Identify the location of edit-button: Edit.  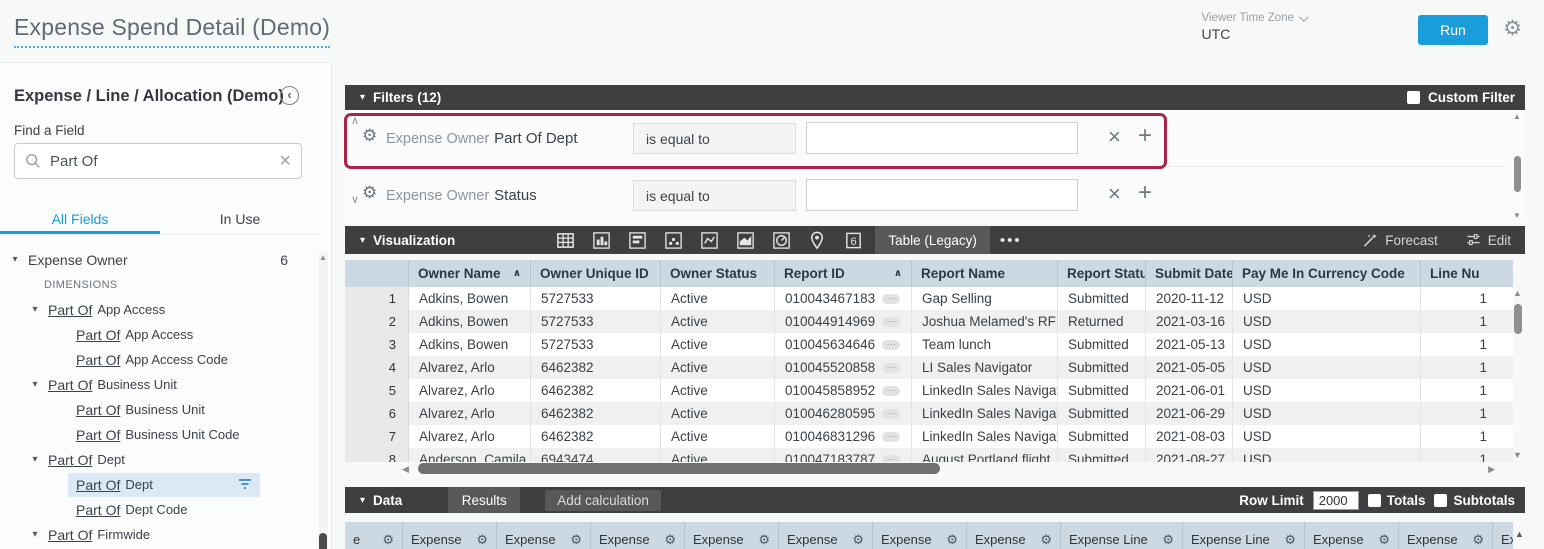
(1488, 240).